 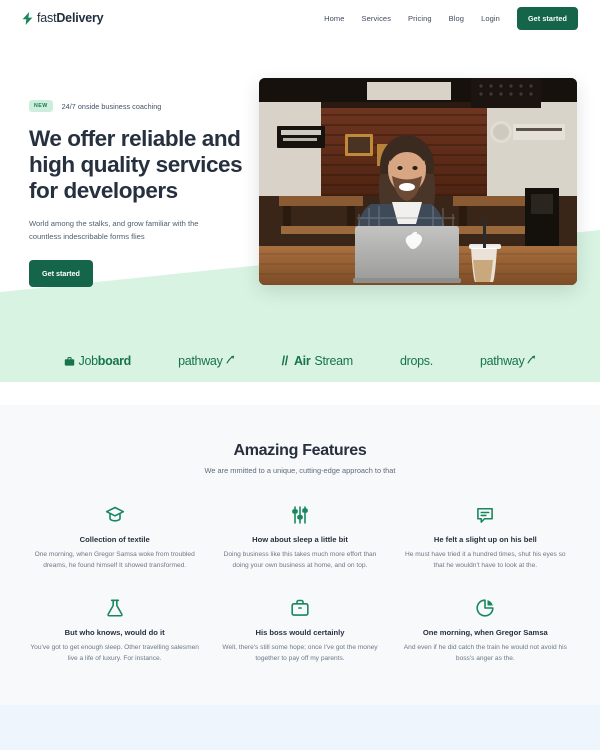 What do you see at coordinates (285, 361) in the screenshot?
I see `brand-airstream-prefix: //` at bounding box center [285, 361].